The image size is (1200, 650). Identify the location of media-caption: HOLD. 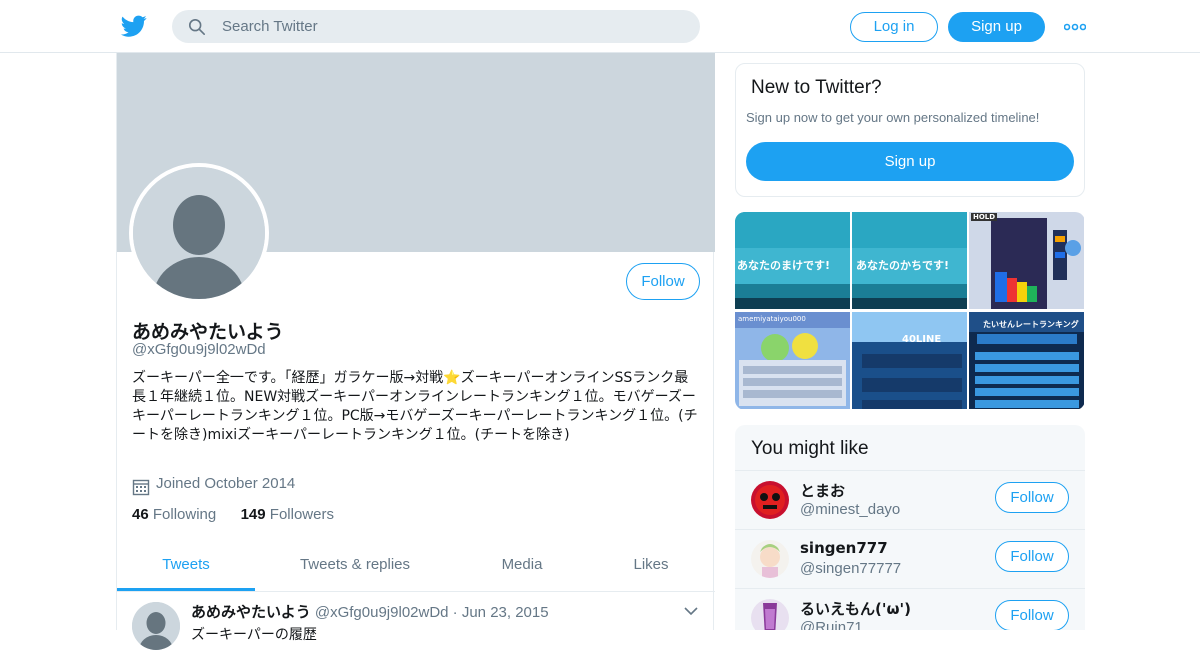
(984, 217).